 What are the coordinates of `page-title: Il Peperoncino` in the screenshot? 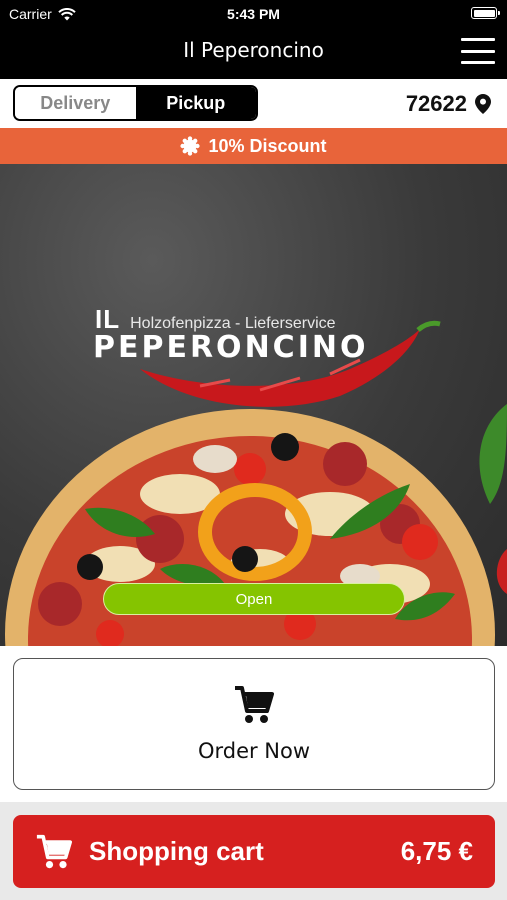 It's located at (253, 50).